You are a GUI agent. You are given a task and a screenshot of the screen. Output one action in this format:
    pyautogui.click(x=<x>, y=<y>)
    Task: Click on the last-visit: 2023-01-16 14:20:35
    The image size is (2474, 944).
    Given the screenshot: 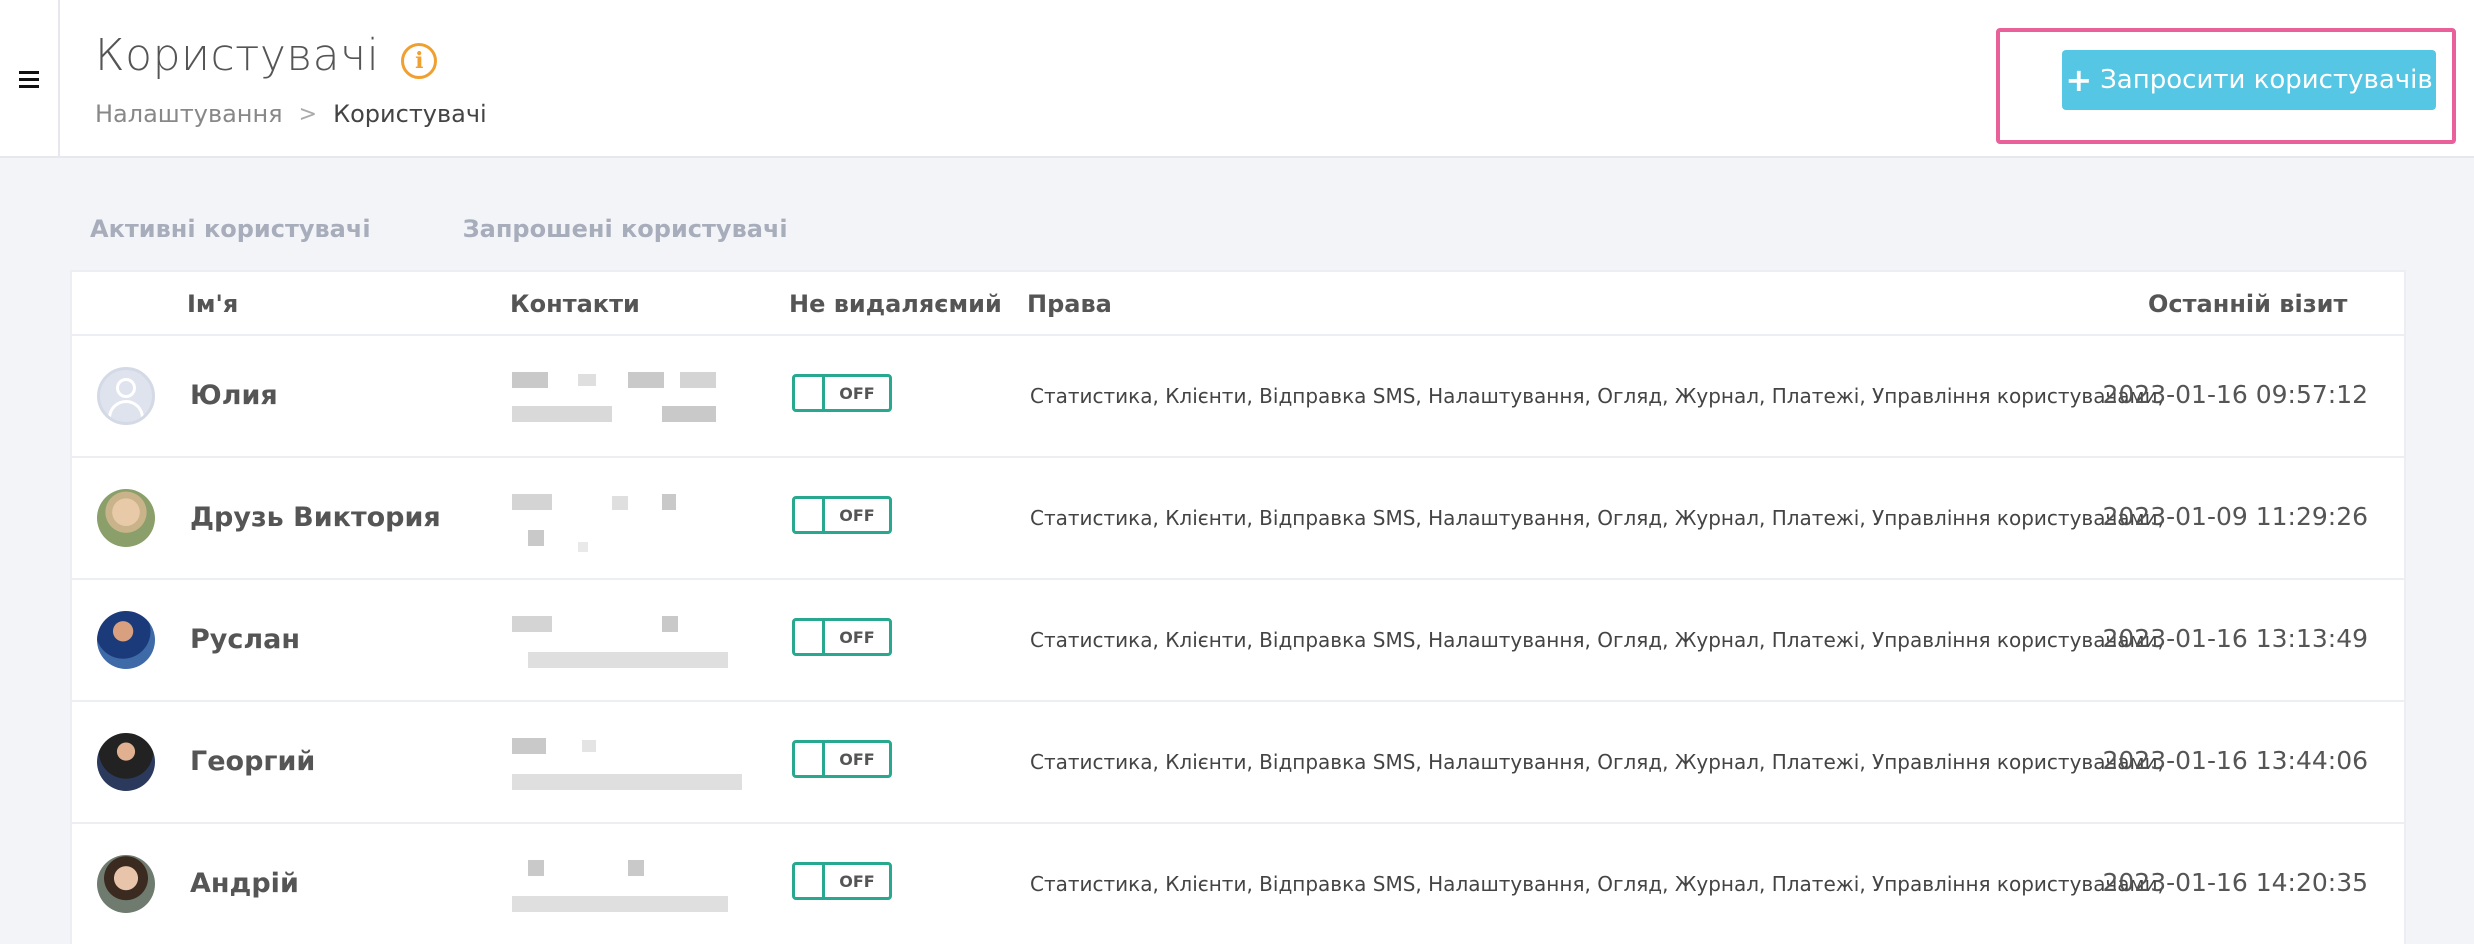 What is the action you would take?
    pyautogui.click(x=2235, y=882)
    